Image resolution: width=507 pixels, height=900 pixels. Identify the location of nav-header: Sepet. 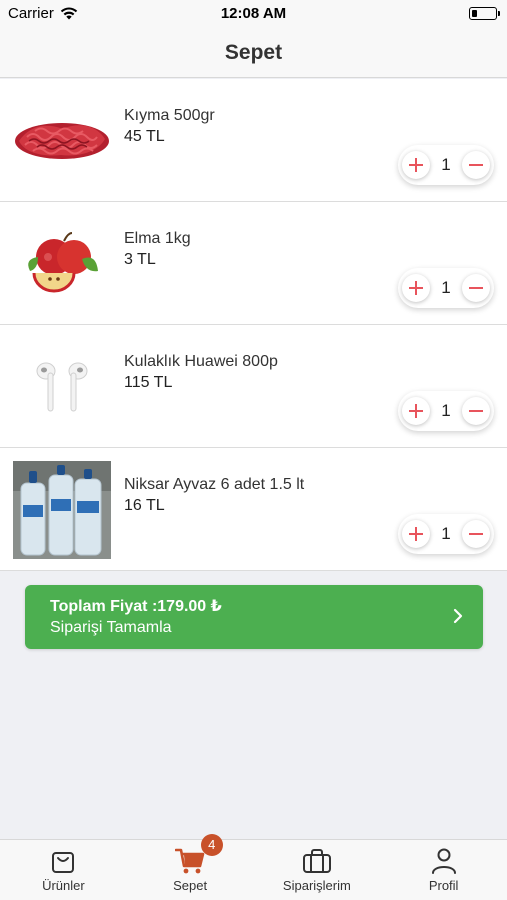
(253, 53).